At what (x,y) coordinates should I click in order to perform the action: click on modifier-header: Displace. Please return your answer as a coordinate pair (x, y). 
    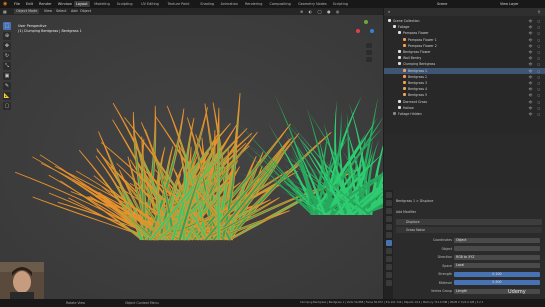
    Looking at the image, I should click on (469, 222).